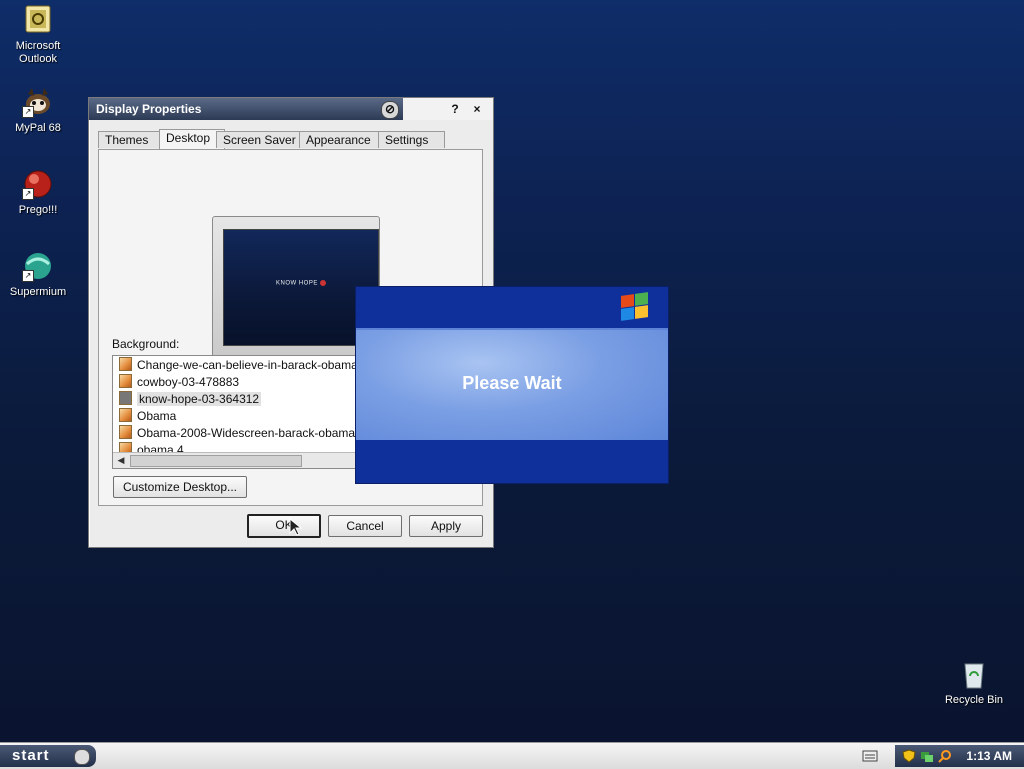  I want to click on desktop-icon-label: Supermium, so click(38, 292).